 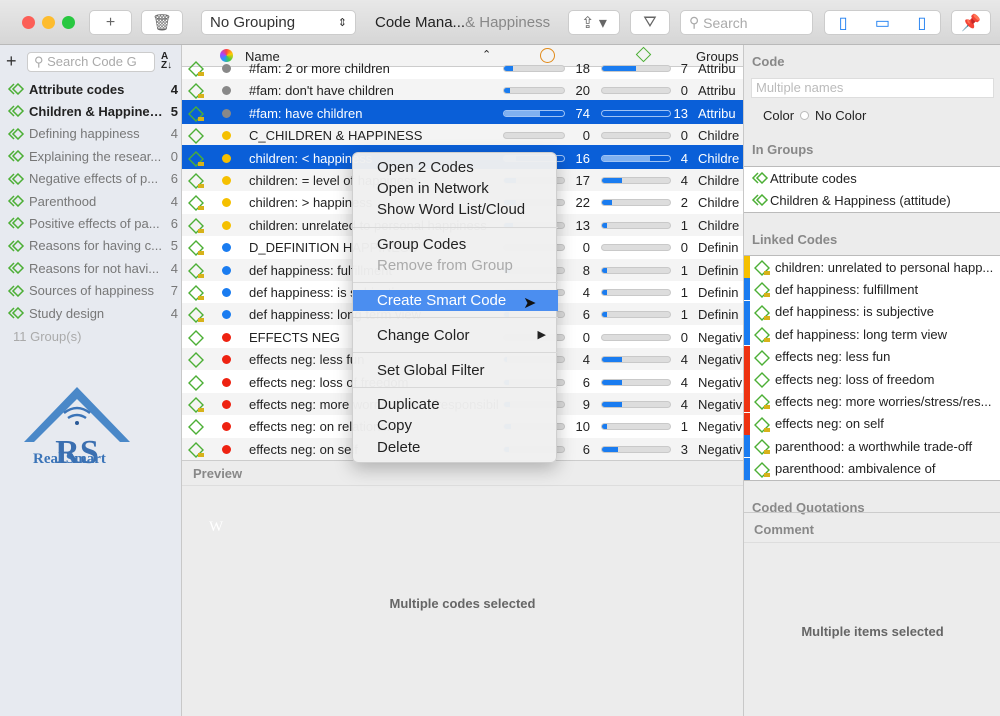 What do you see at coordinates (91, 268) in the screenshot?
I see `sidebar-group-item: Reasons for not havi... 4` at bounding box center [91, 268].